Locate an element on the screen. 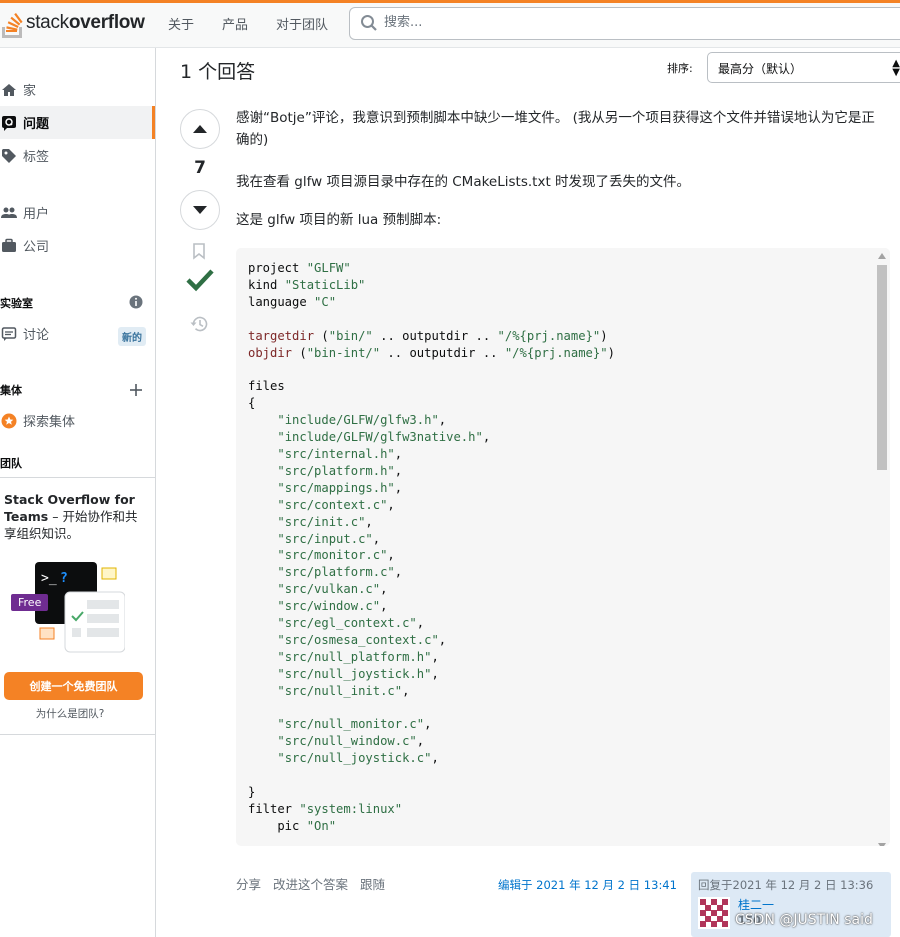 This screenshot has width=900, height=937. nav-about: 关于 is located at coordinates (181, 23).